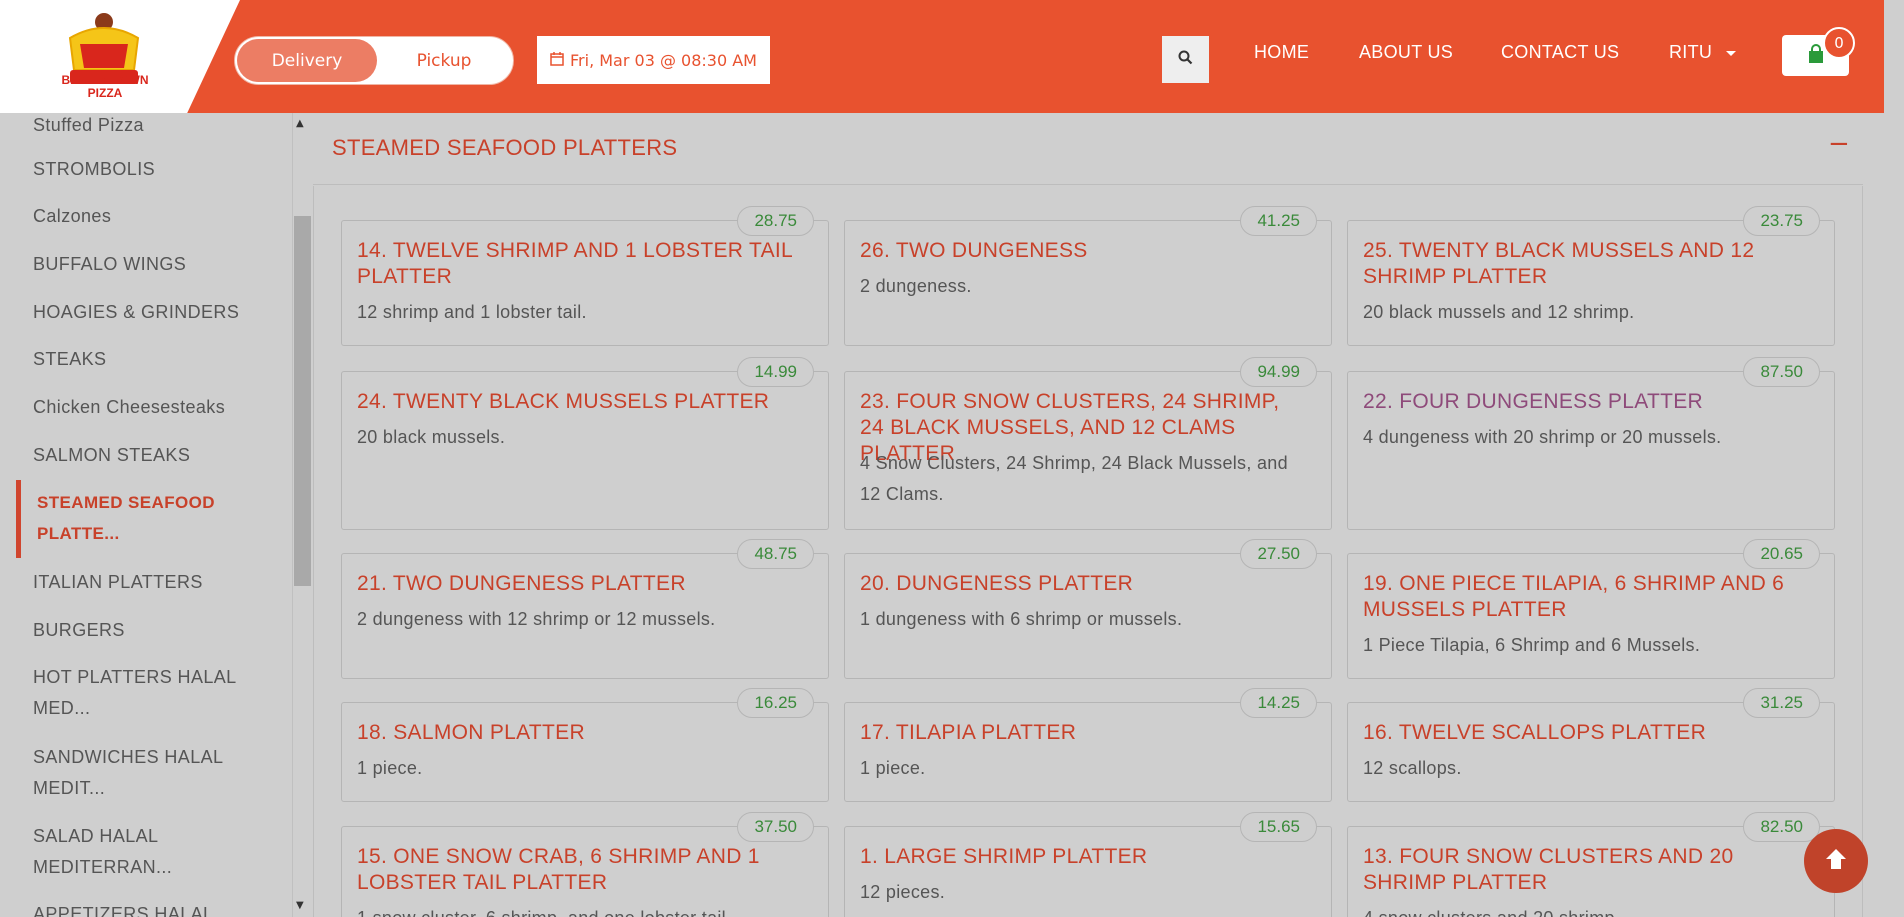  Describe the element at coordinates (18, 519) in the screenshot. I see `active-indicator` at that location.